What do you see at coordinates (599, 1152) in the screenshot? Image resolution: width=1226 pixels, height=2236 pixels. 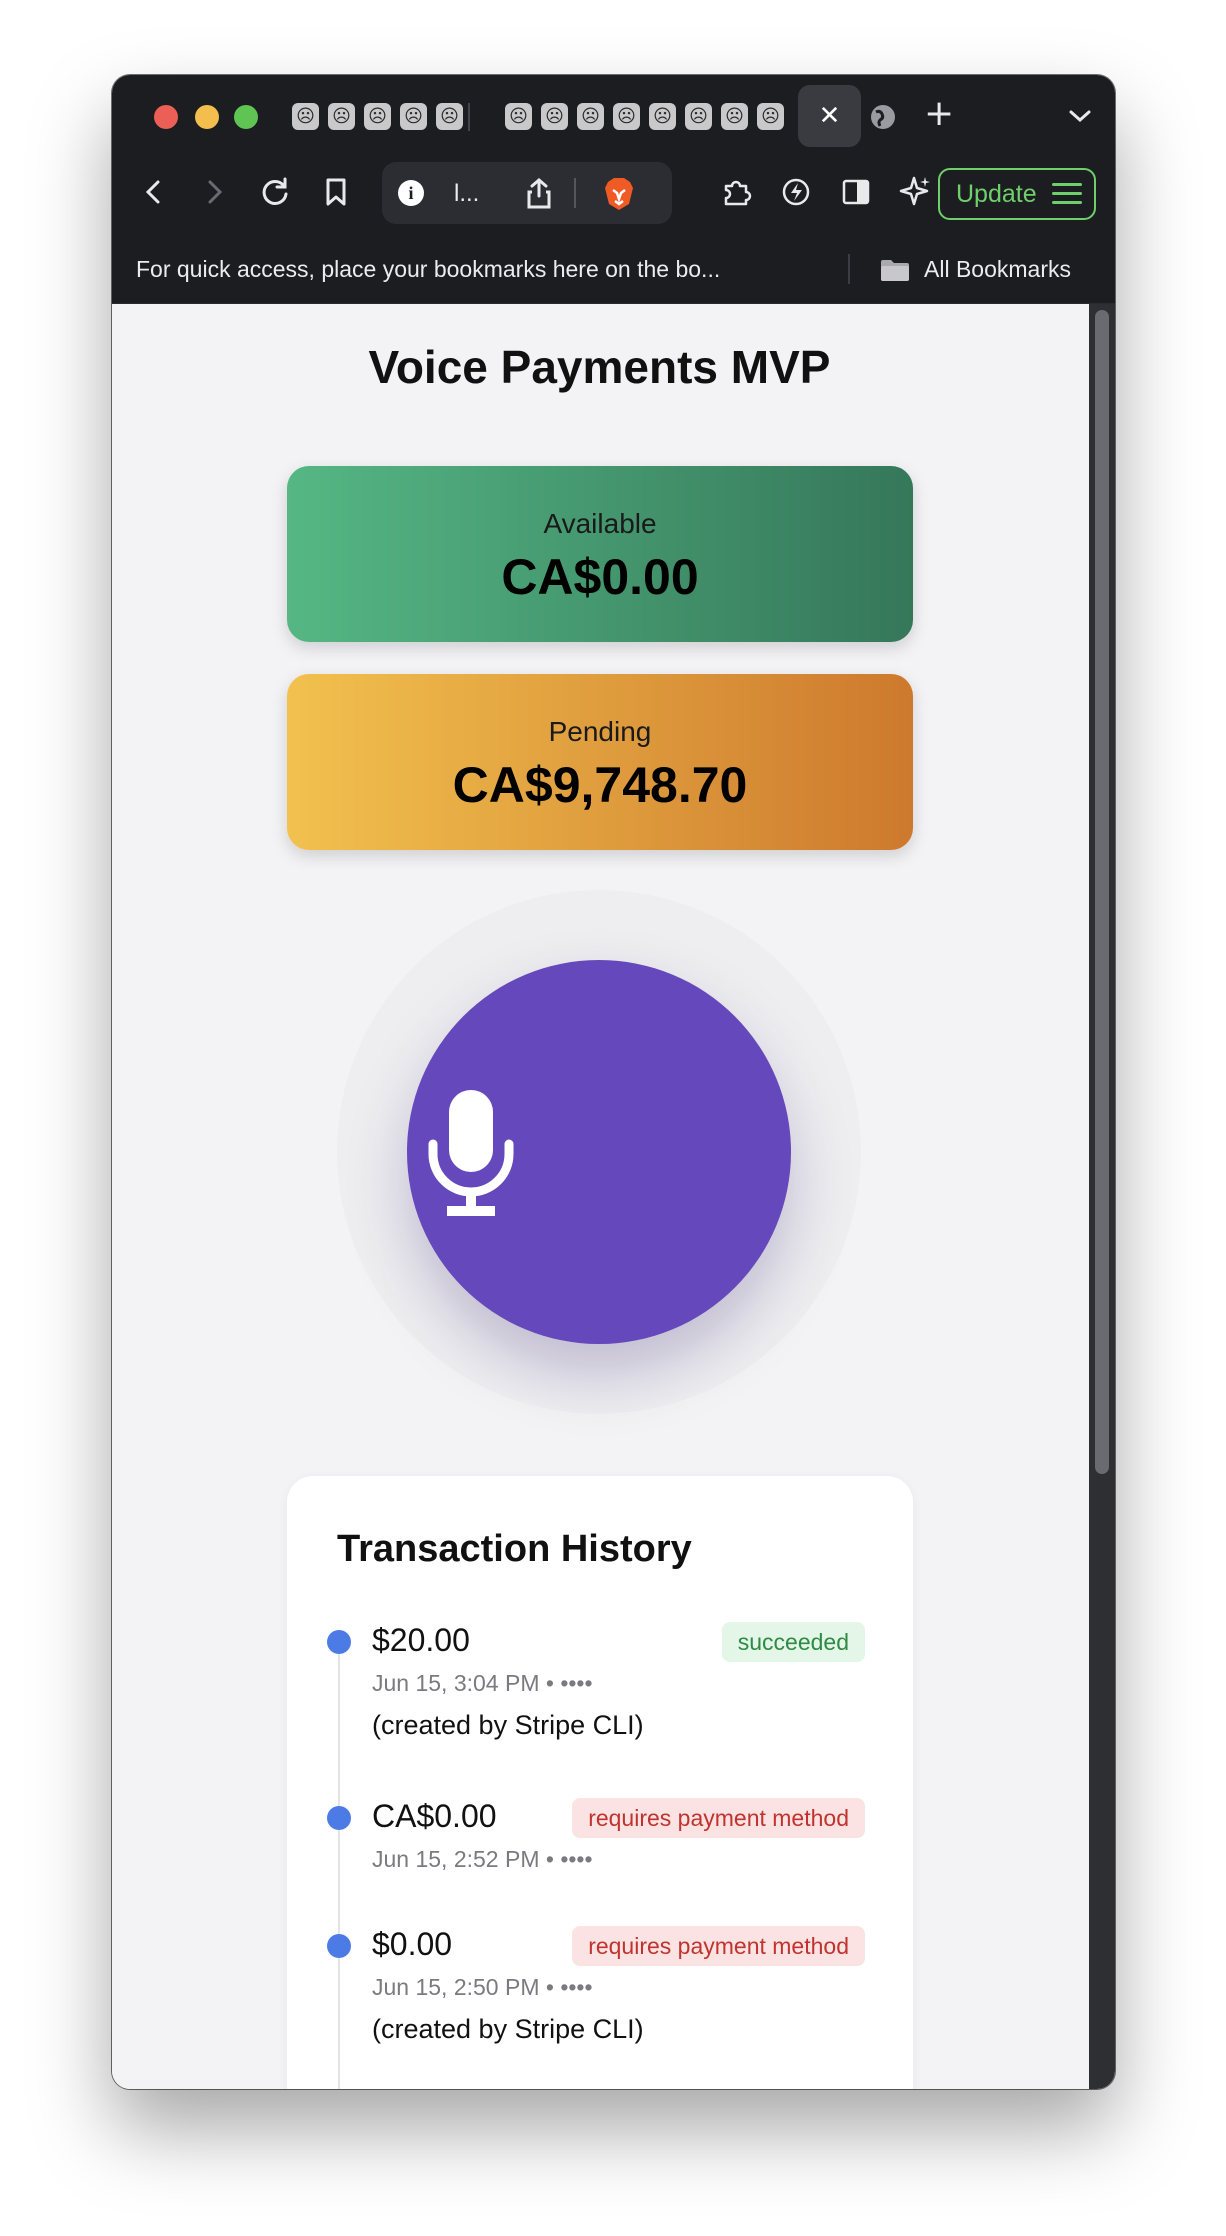 I see `voice-record-button` at bounding box center [599, 1152].